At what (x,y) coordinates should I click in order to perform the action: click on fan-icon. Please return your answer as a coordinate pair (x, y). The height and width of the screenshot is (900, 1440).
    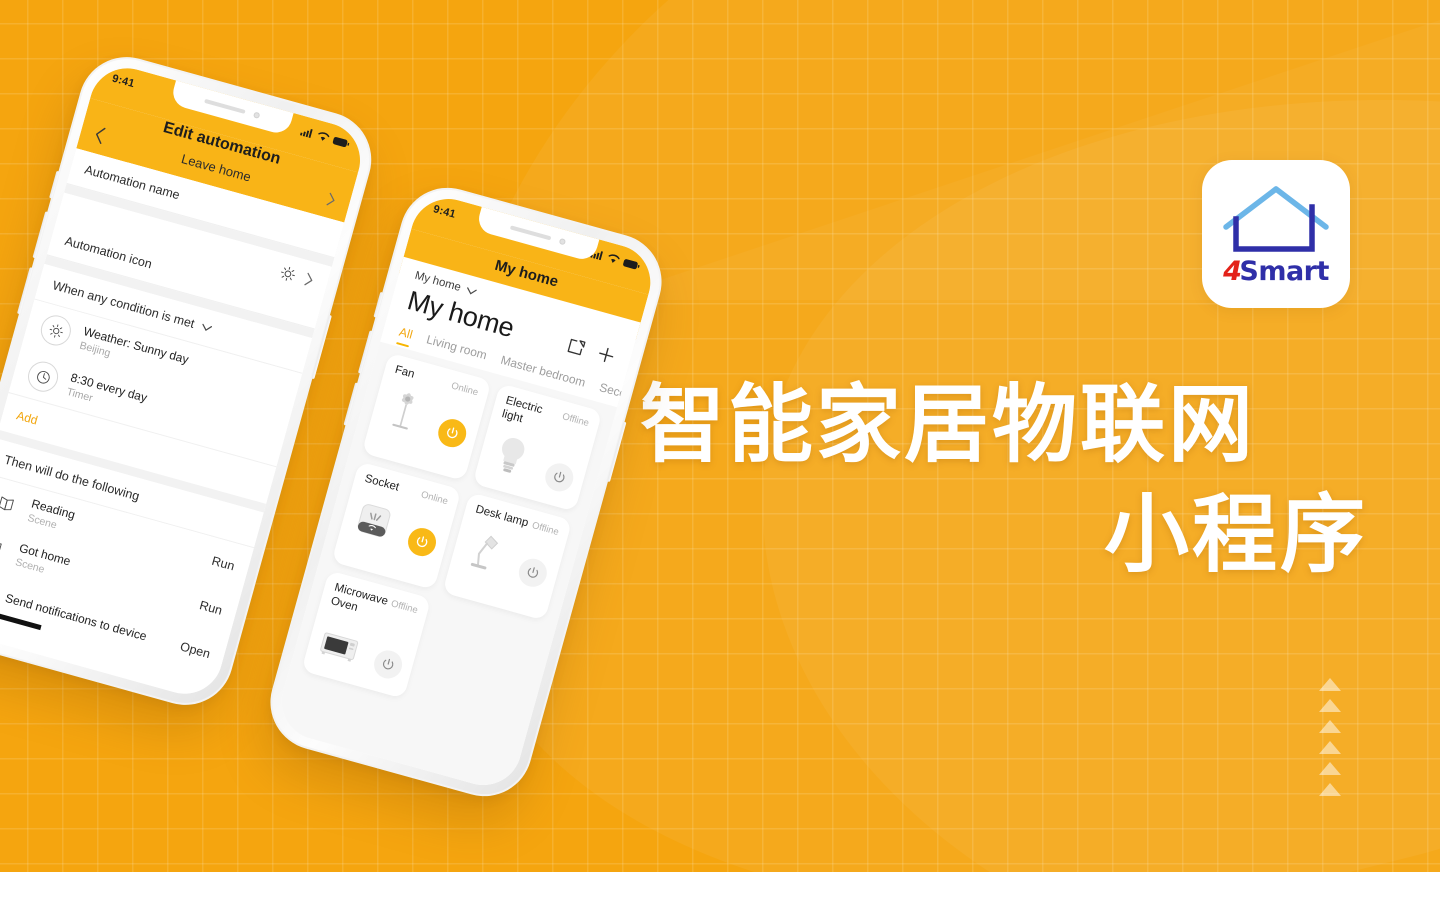
    Looking at the image, I should click on (403, 411).